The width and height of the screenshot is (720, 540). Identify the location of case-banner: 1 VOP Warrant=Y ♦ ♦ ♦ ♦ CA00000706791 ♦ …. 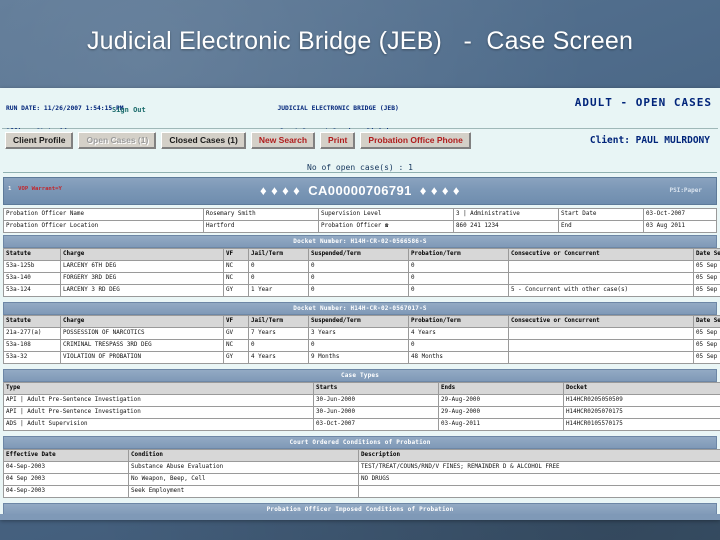
(360, 191).